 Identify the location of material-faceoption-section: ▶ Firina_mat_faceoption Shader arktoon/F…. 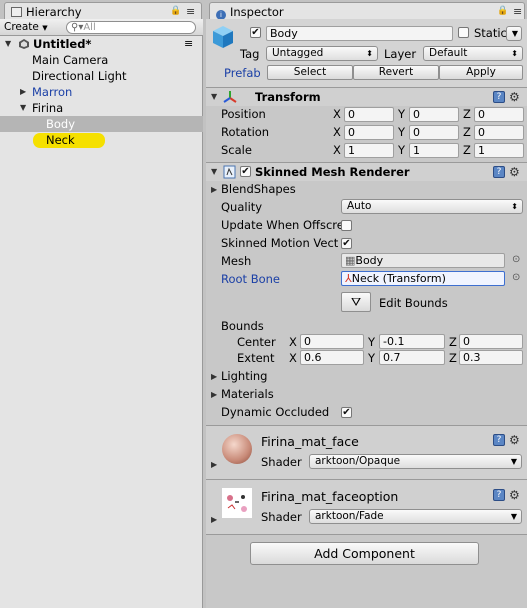
(366, 507).